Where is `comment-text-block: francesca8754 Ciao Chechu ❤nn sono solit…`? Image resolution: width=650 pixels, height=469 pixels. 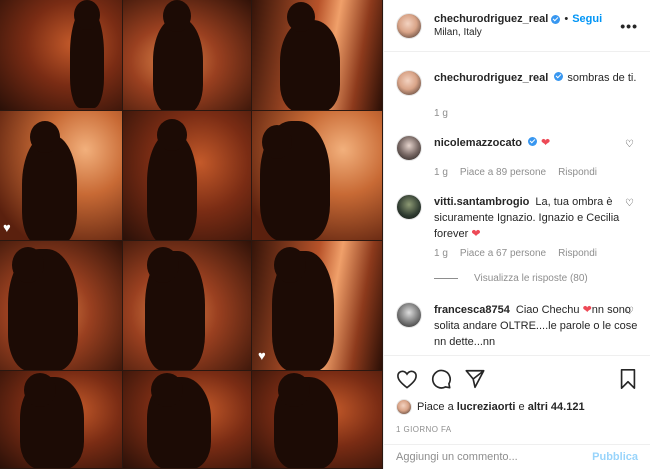
comment-text-block: francesca8754 Ciao Chechu ❤nn sono solit… is located at coordinates (536, 326).